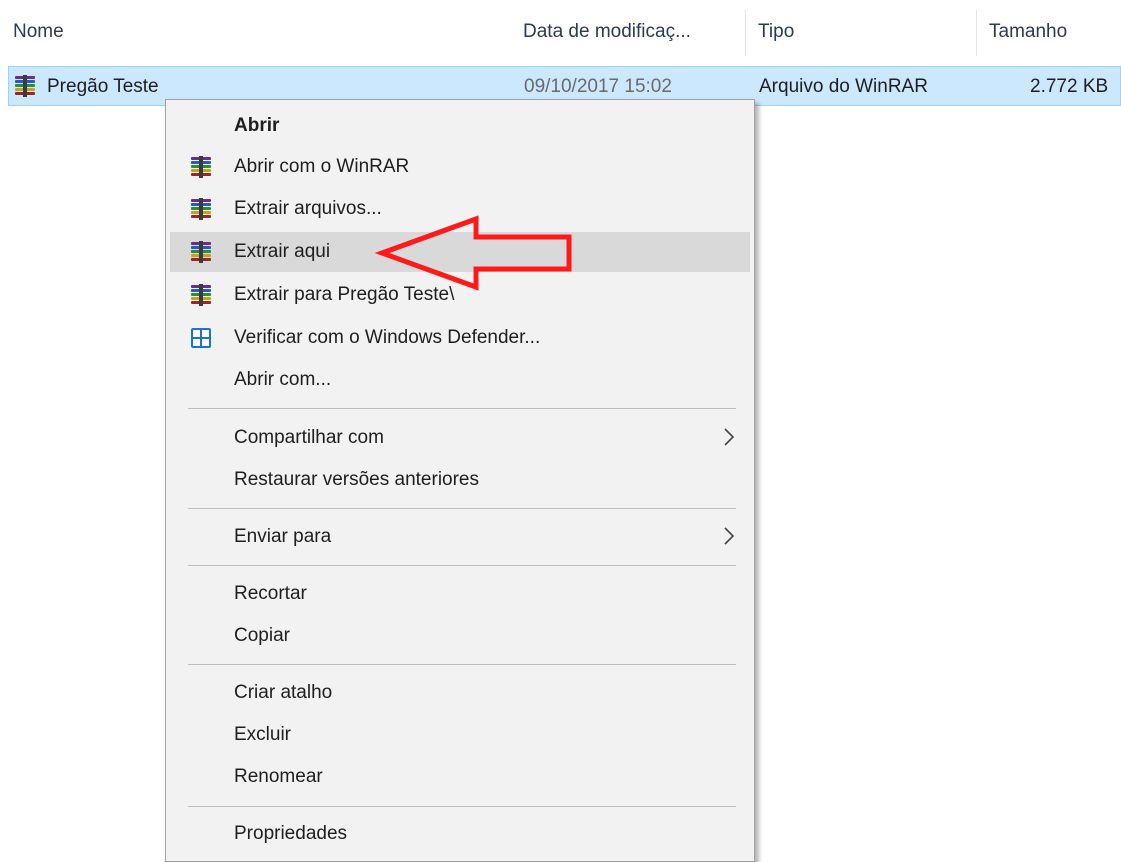  What do you see at coordinates (460, 537) in the screenshot?
I see `menu-item-enviar-para: Enviar para` at bounding box center [460, 537].